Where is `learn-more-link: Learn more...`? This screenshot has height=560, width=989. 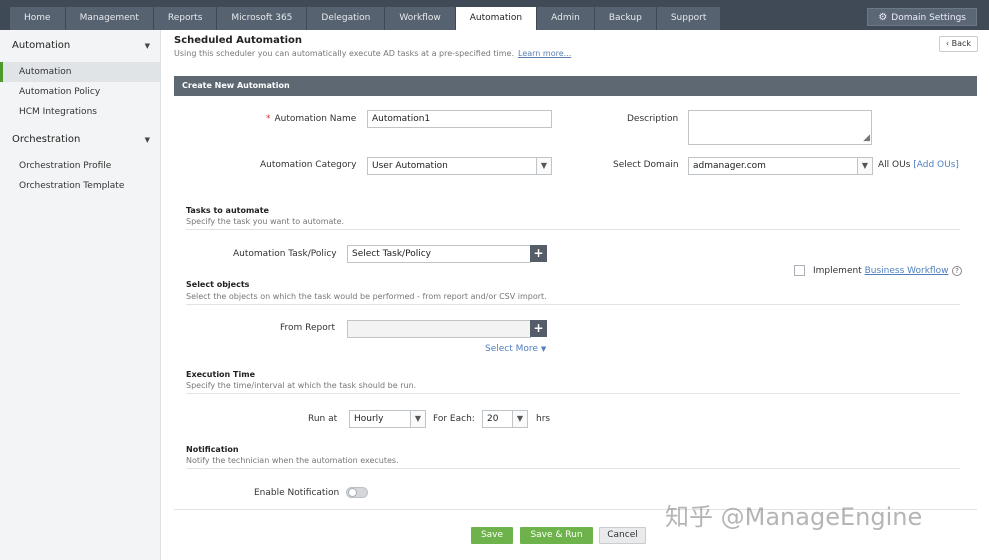
learn-more-link: Learn more... is located at coordinates (544, 53).